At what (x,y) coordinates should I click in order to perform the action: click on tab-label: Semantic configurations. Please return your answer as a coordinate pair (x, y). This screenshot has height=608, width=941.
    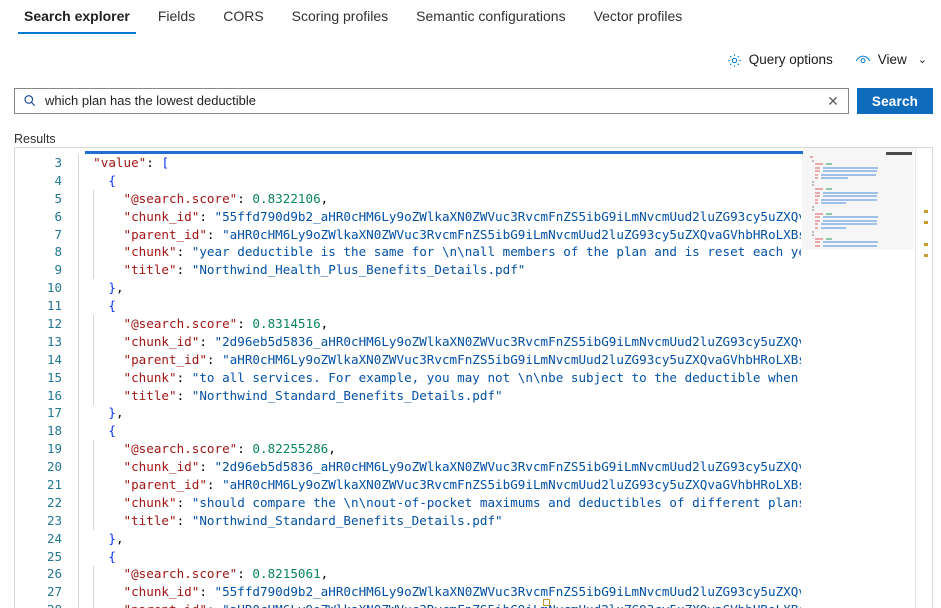
    Looking at the image, I should click on (491, 16).